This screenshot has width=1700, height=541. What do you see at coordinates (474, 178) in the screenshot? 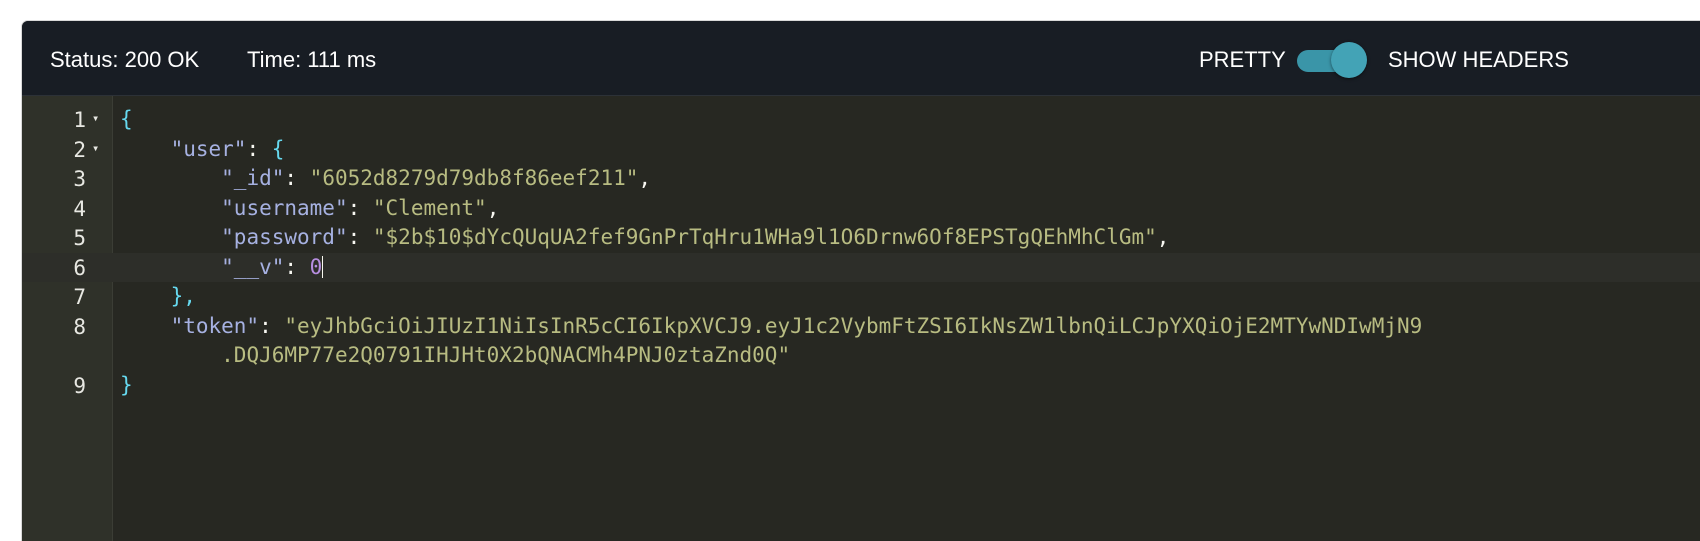
I see `json-string: "6052d8279d79db8f86eef211"` at bounding box center [474, 178].